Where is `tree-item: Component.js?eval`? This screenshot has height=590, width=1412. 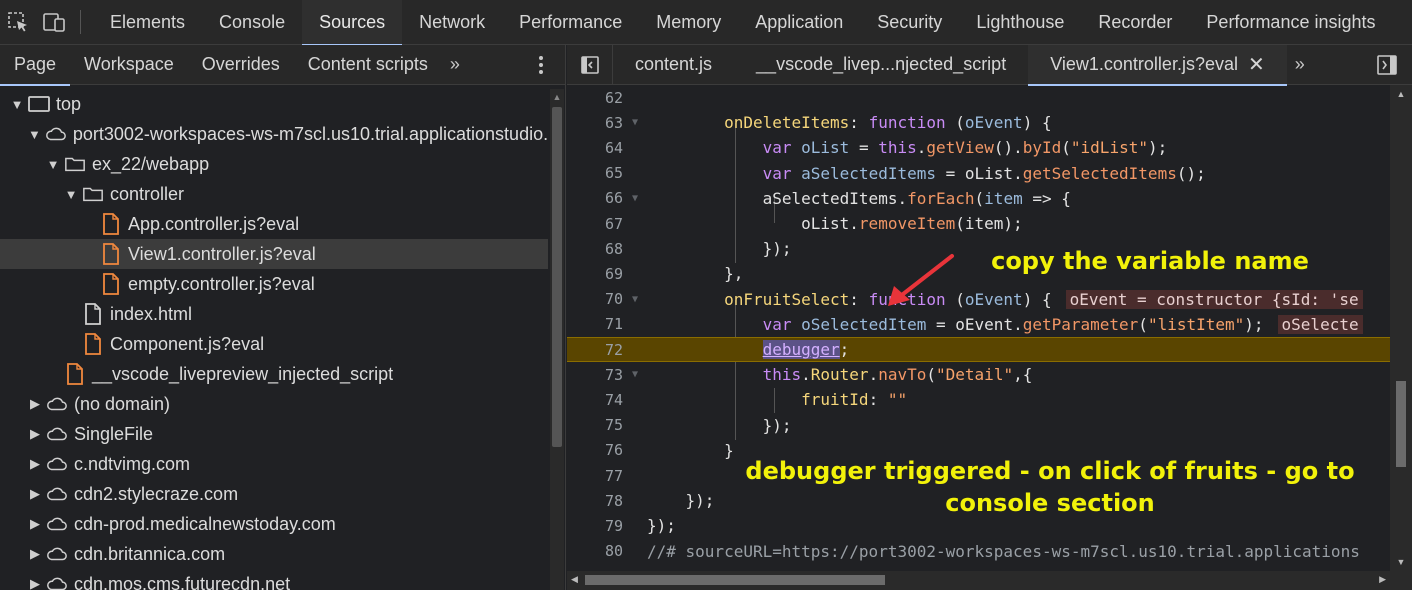 tree-item: Component.js?eval is located at coordinates (274, 344).